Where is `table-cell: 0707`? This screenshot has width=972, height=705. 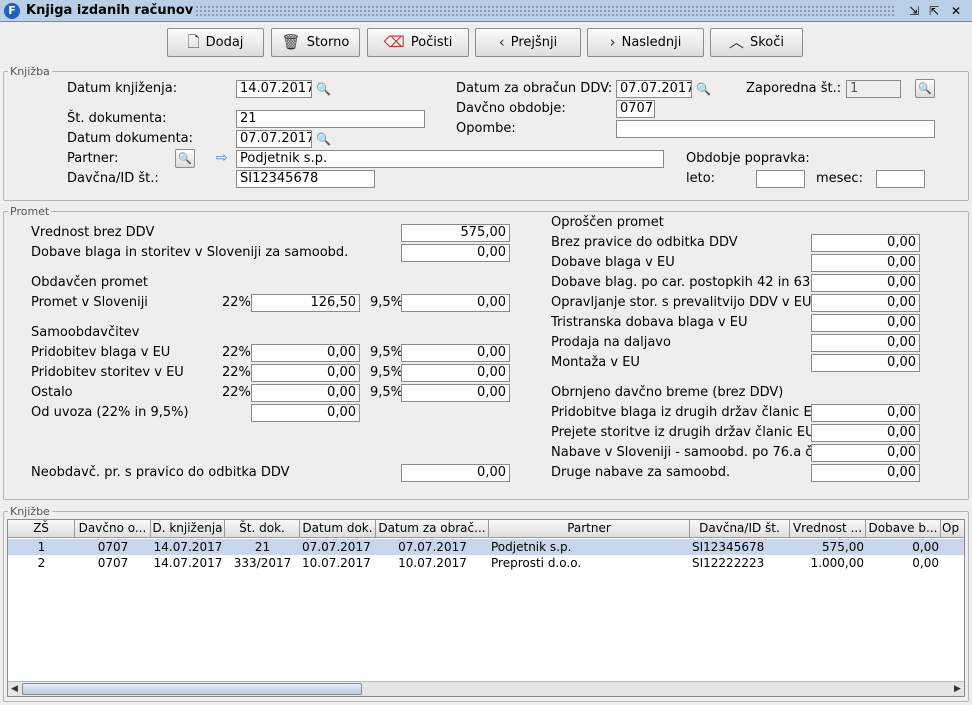
table-cell: 0707 is located at coordinates (113, 547).